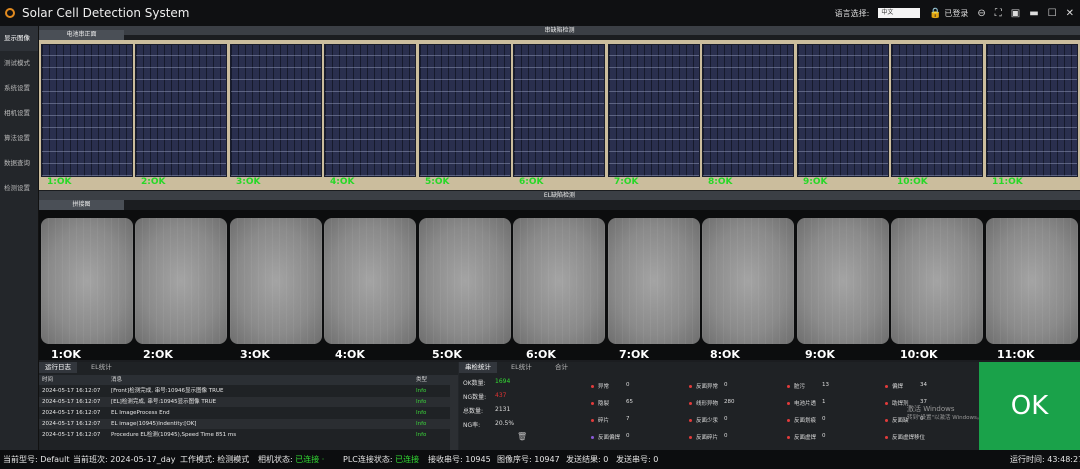 This screenshot has height=469, width=1080. Describe the element at coordinates (19, 113) in the screenshot. I see `sidebar-item-camera-settings: 相机设置` at that location.